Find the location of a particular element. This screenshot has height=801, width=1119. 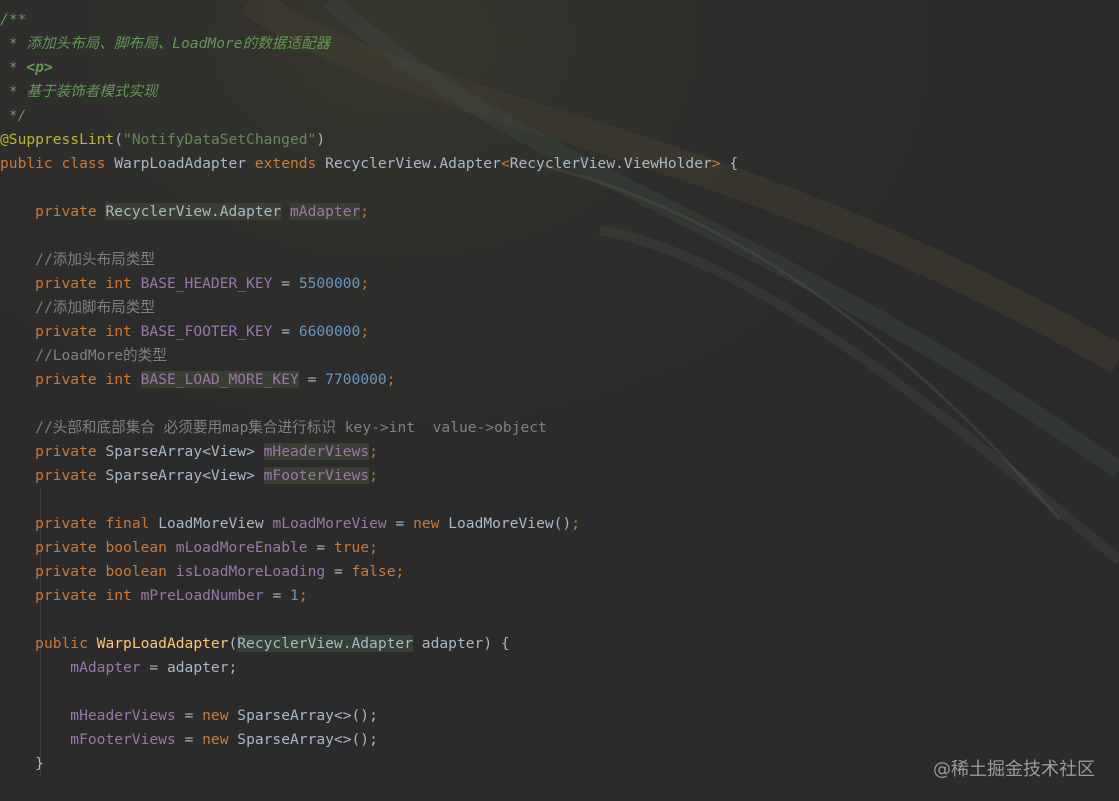

code-line-3: * <p> is located at coordinates (26, 67).